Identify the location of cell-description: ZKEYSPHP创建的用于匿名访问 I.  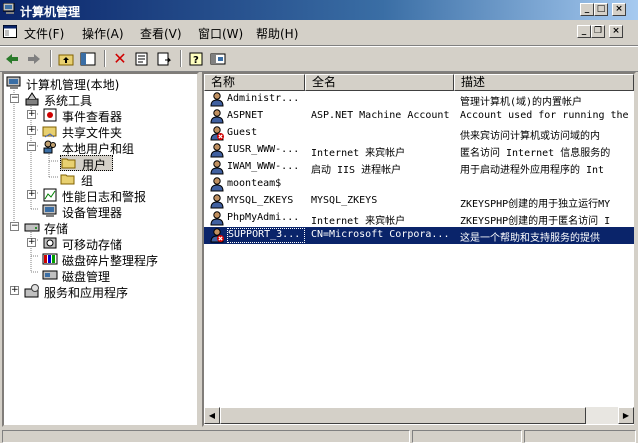
(535, 221).